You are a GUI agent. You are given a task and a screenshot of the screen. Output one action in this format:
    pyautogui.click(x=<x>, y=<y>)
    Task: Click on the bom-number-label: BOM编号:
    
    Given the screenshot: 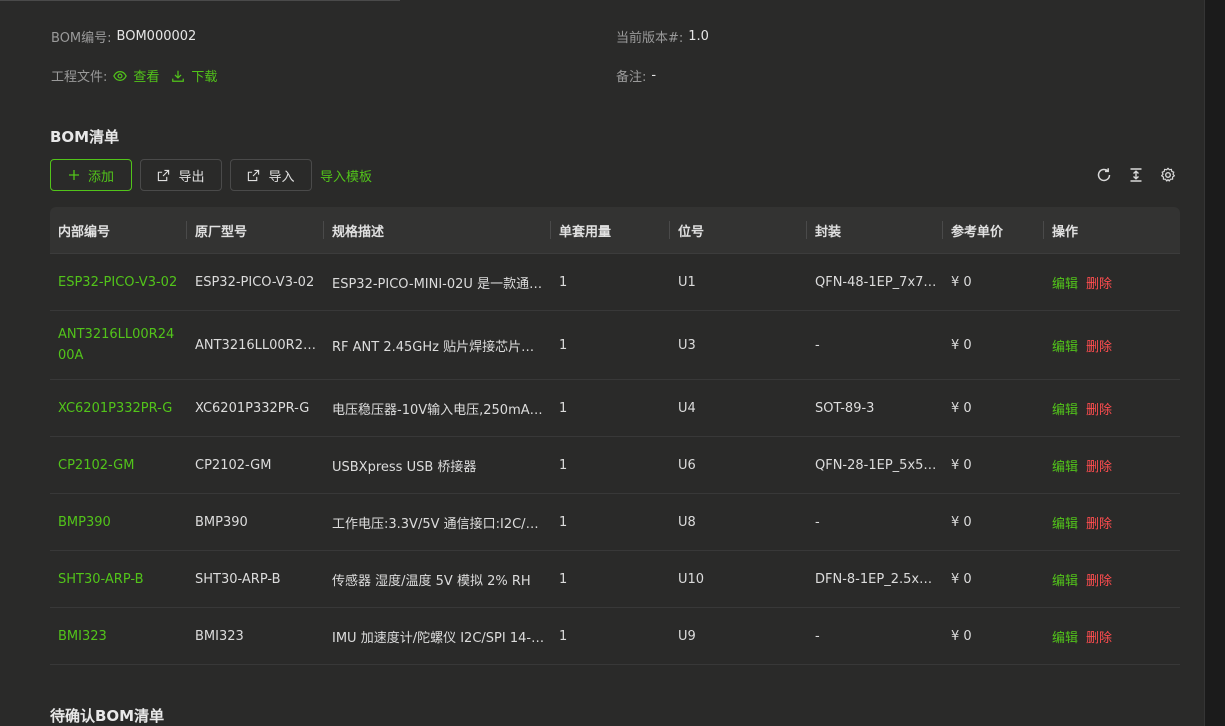 What is the action you would take?
    pyautogui.click(x=81, y=38)
    